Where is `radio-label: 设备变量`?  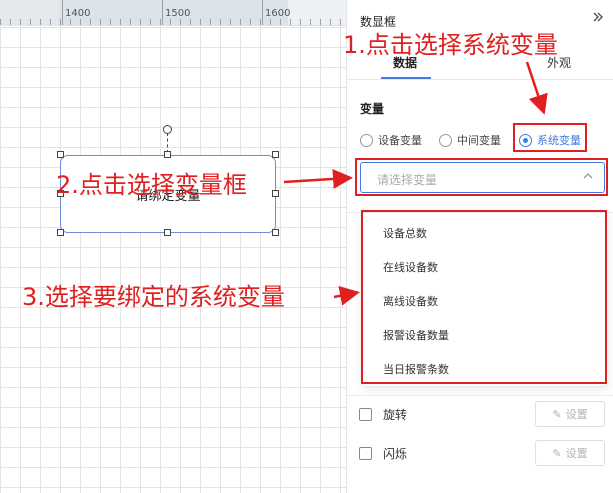
radio-label: 设备变量 is located at coordinates (400, 140).